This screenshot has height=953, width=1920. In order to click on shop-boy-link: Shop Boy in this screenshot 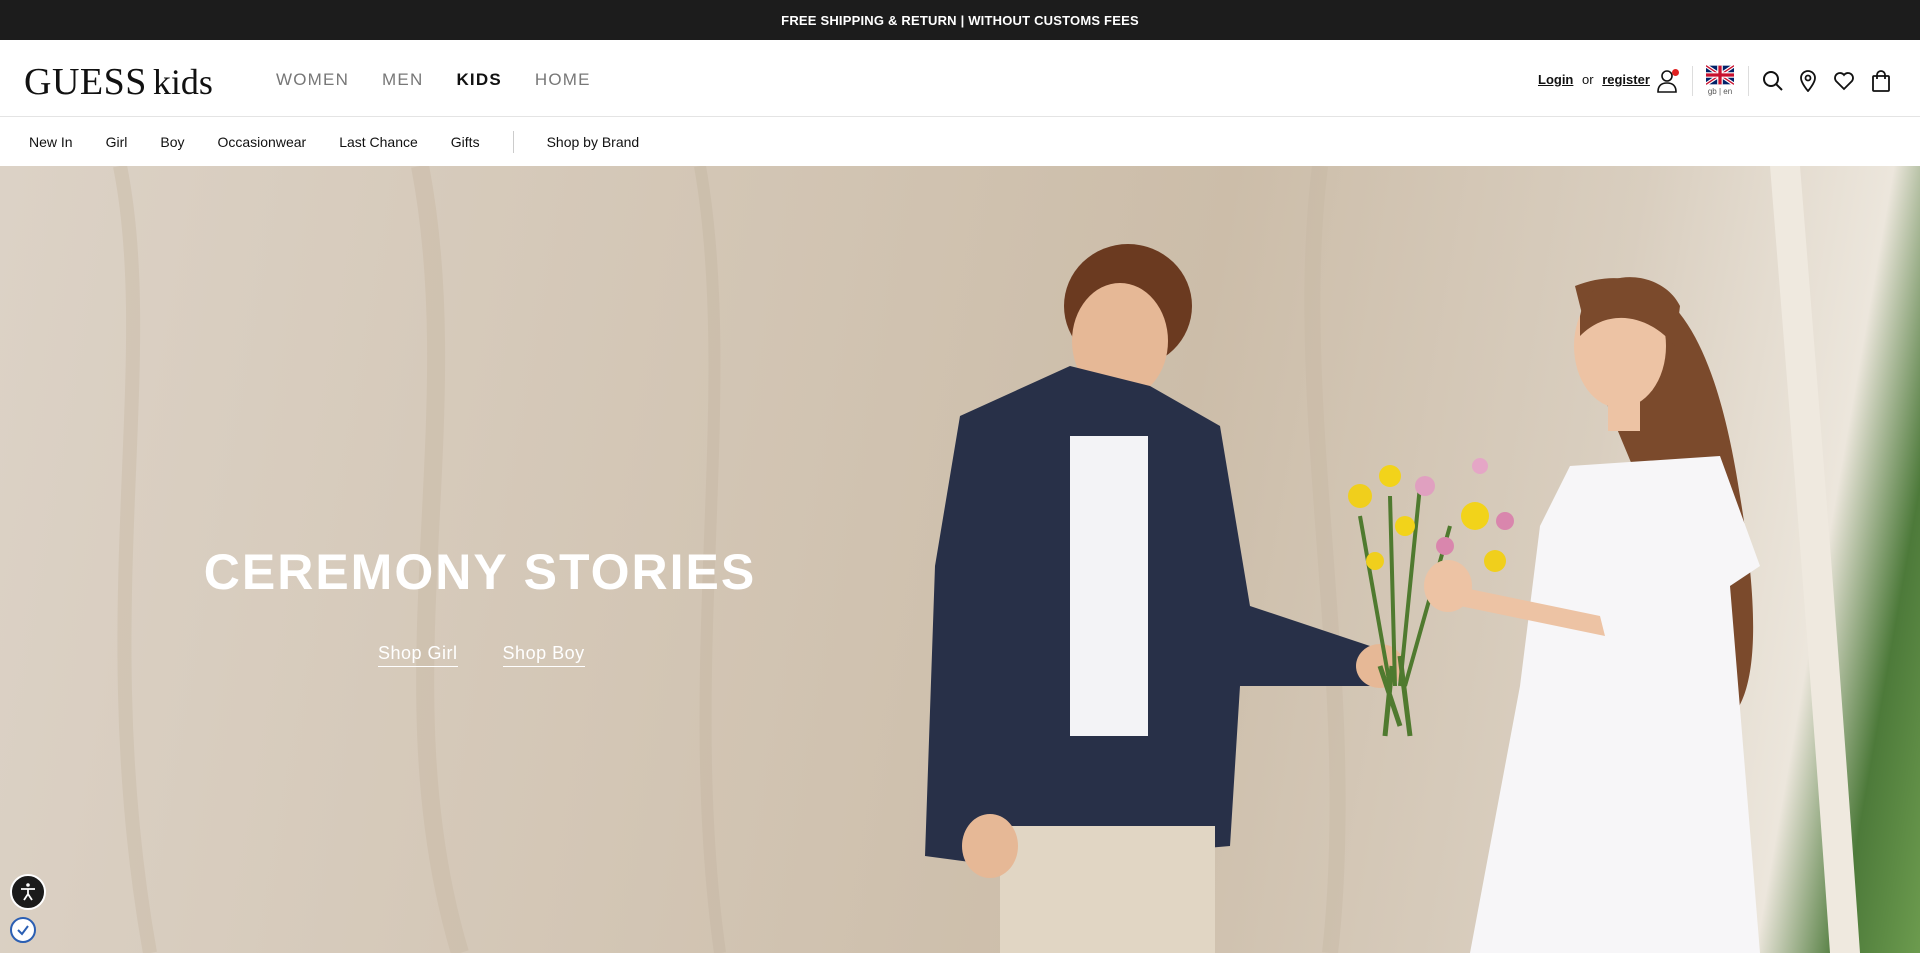, I will do `click(543, 655)`.